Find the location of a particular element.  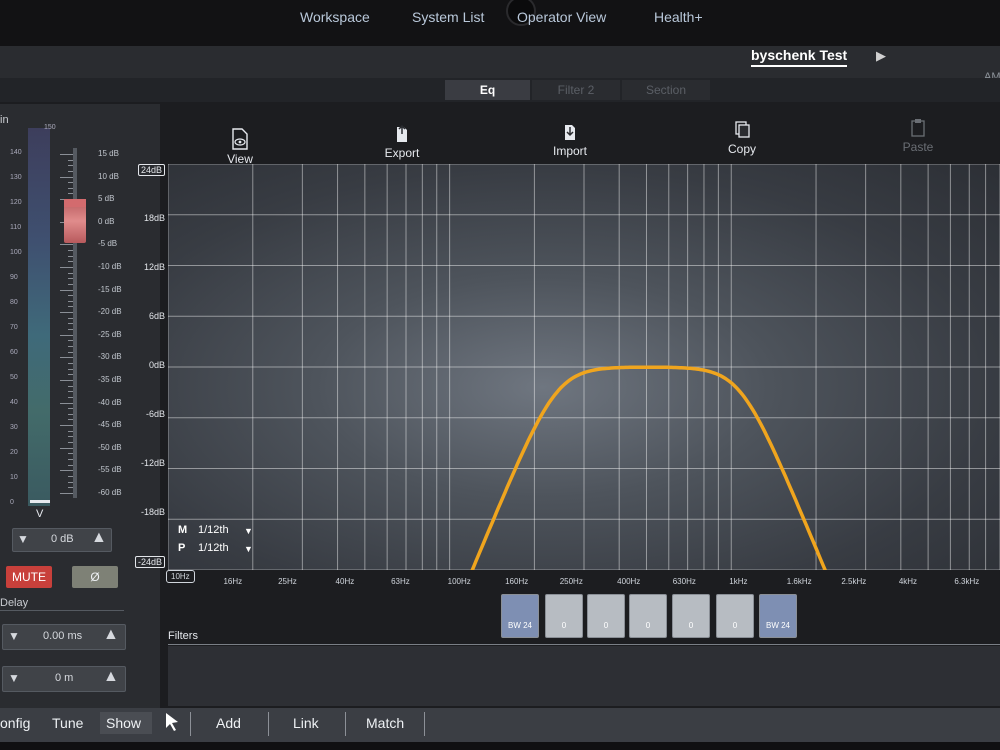

laptop-bezel is located at coordinates (500, 23).